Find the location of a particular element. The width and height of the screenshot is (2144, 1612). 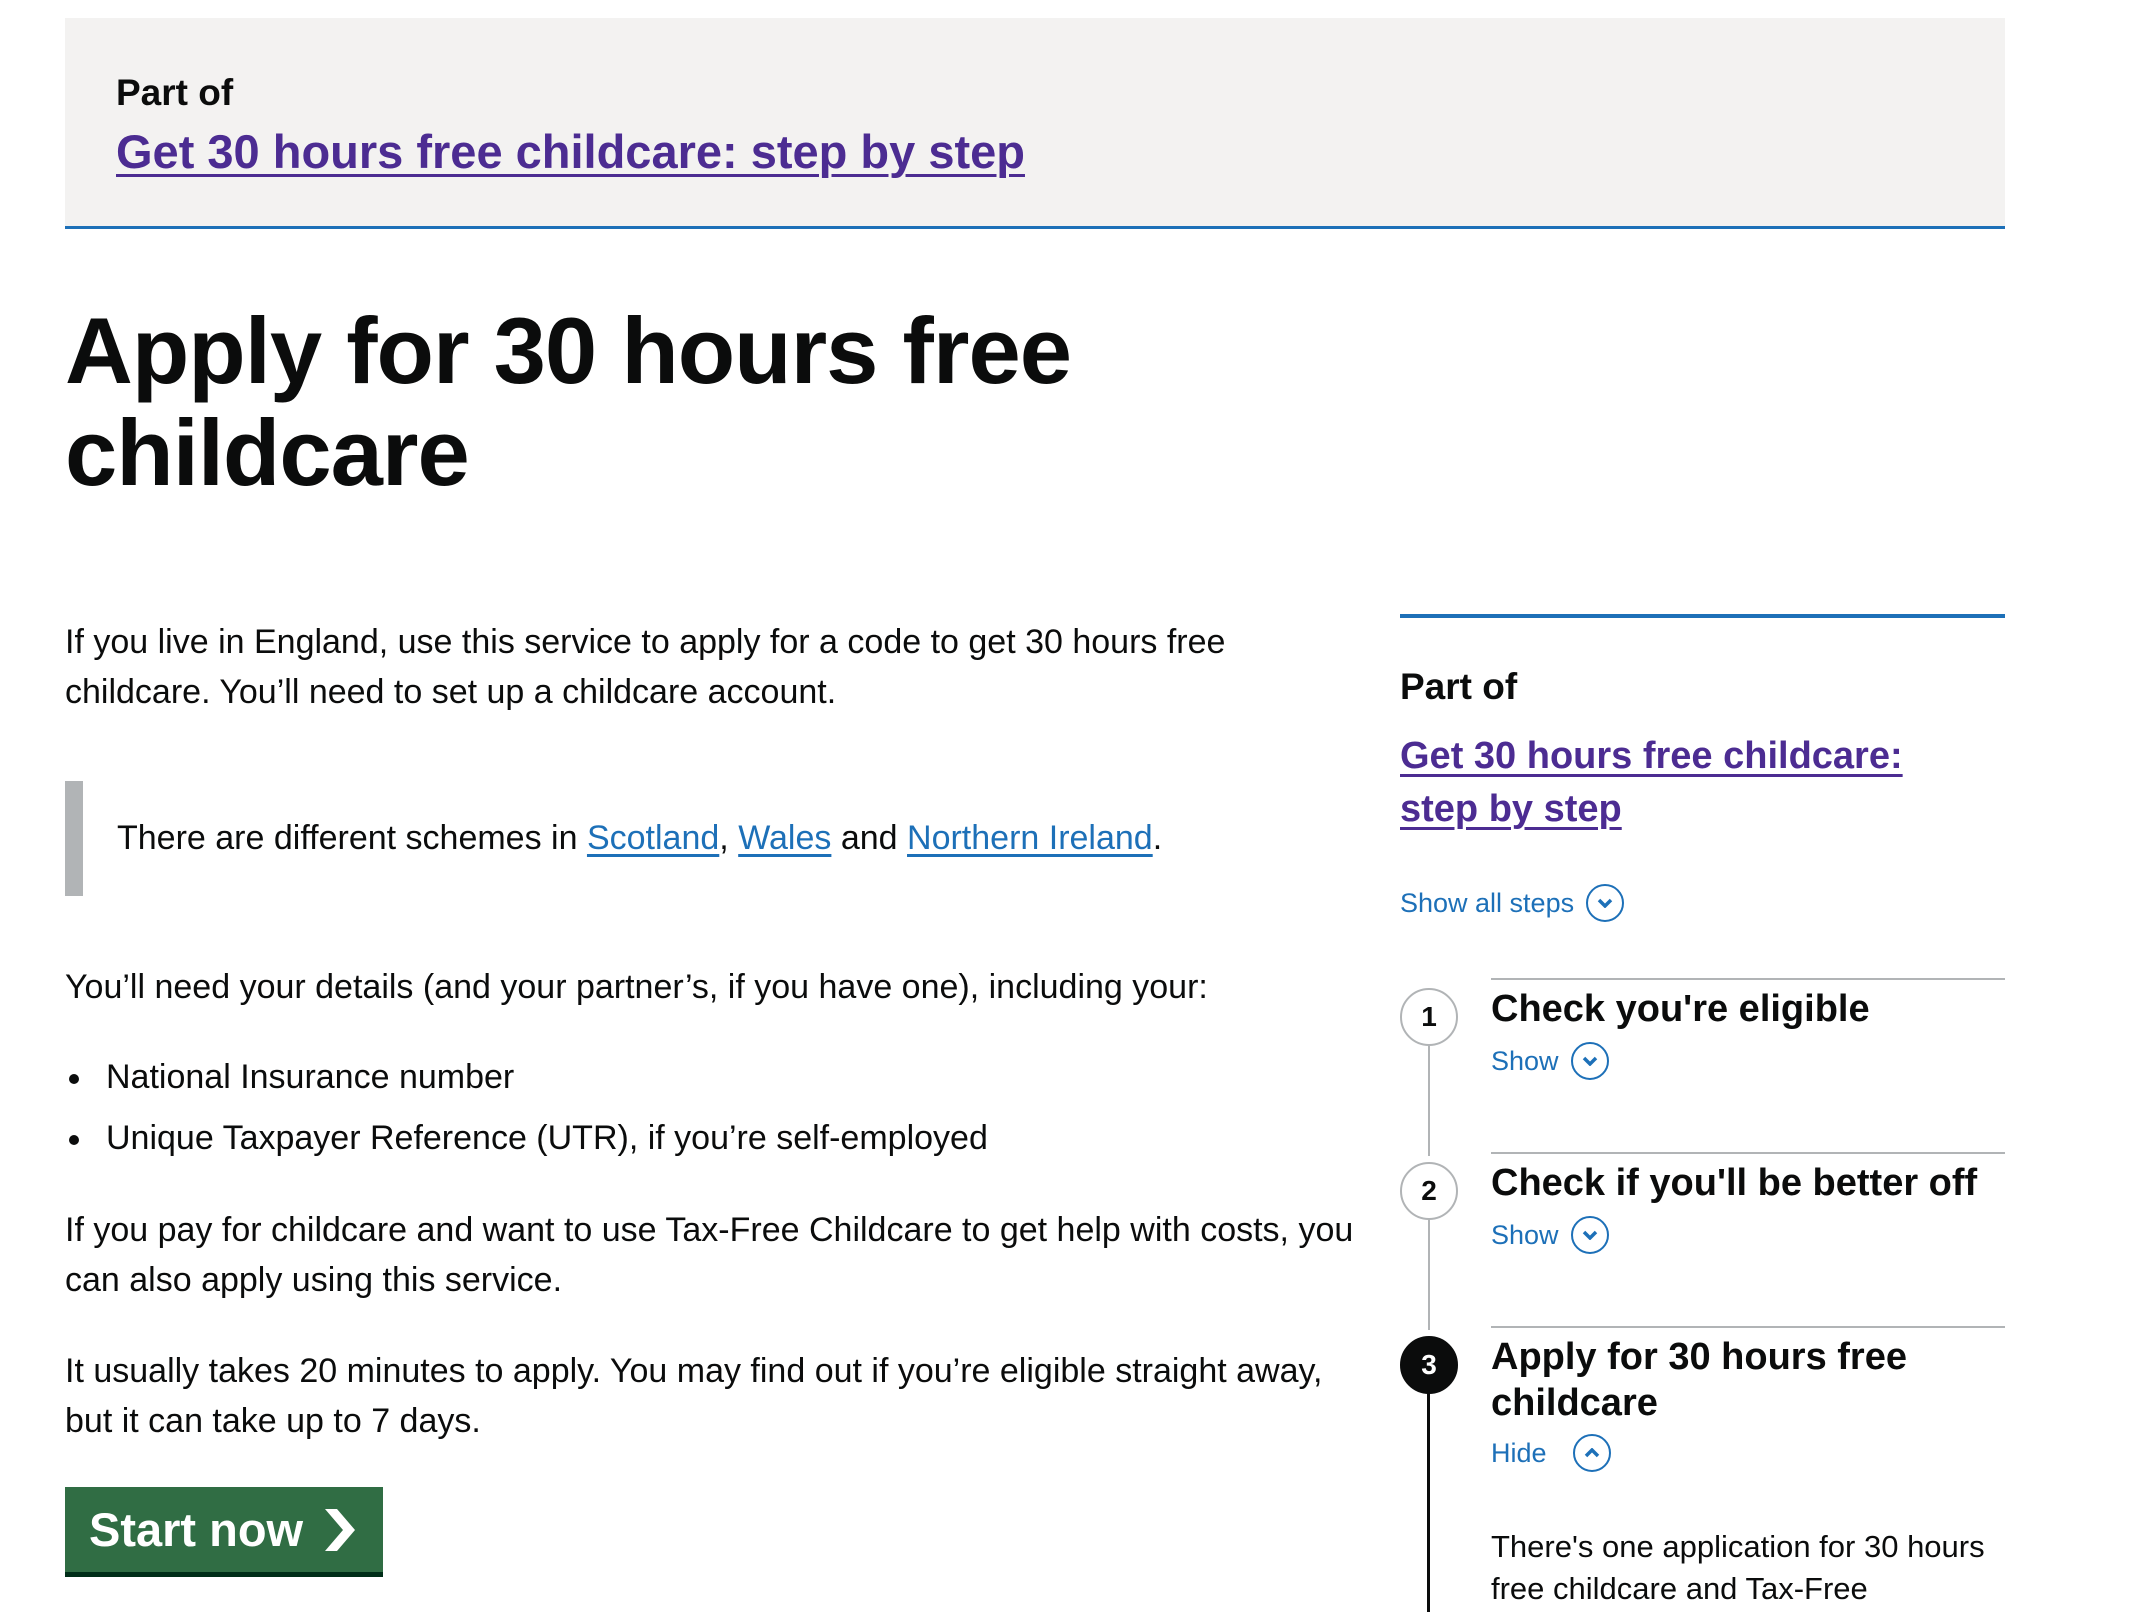

show-all-steps-button: Show all steps is located at coordinates (1512, 903).